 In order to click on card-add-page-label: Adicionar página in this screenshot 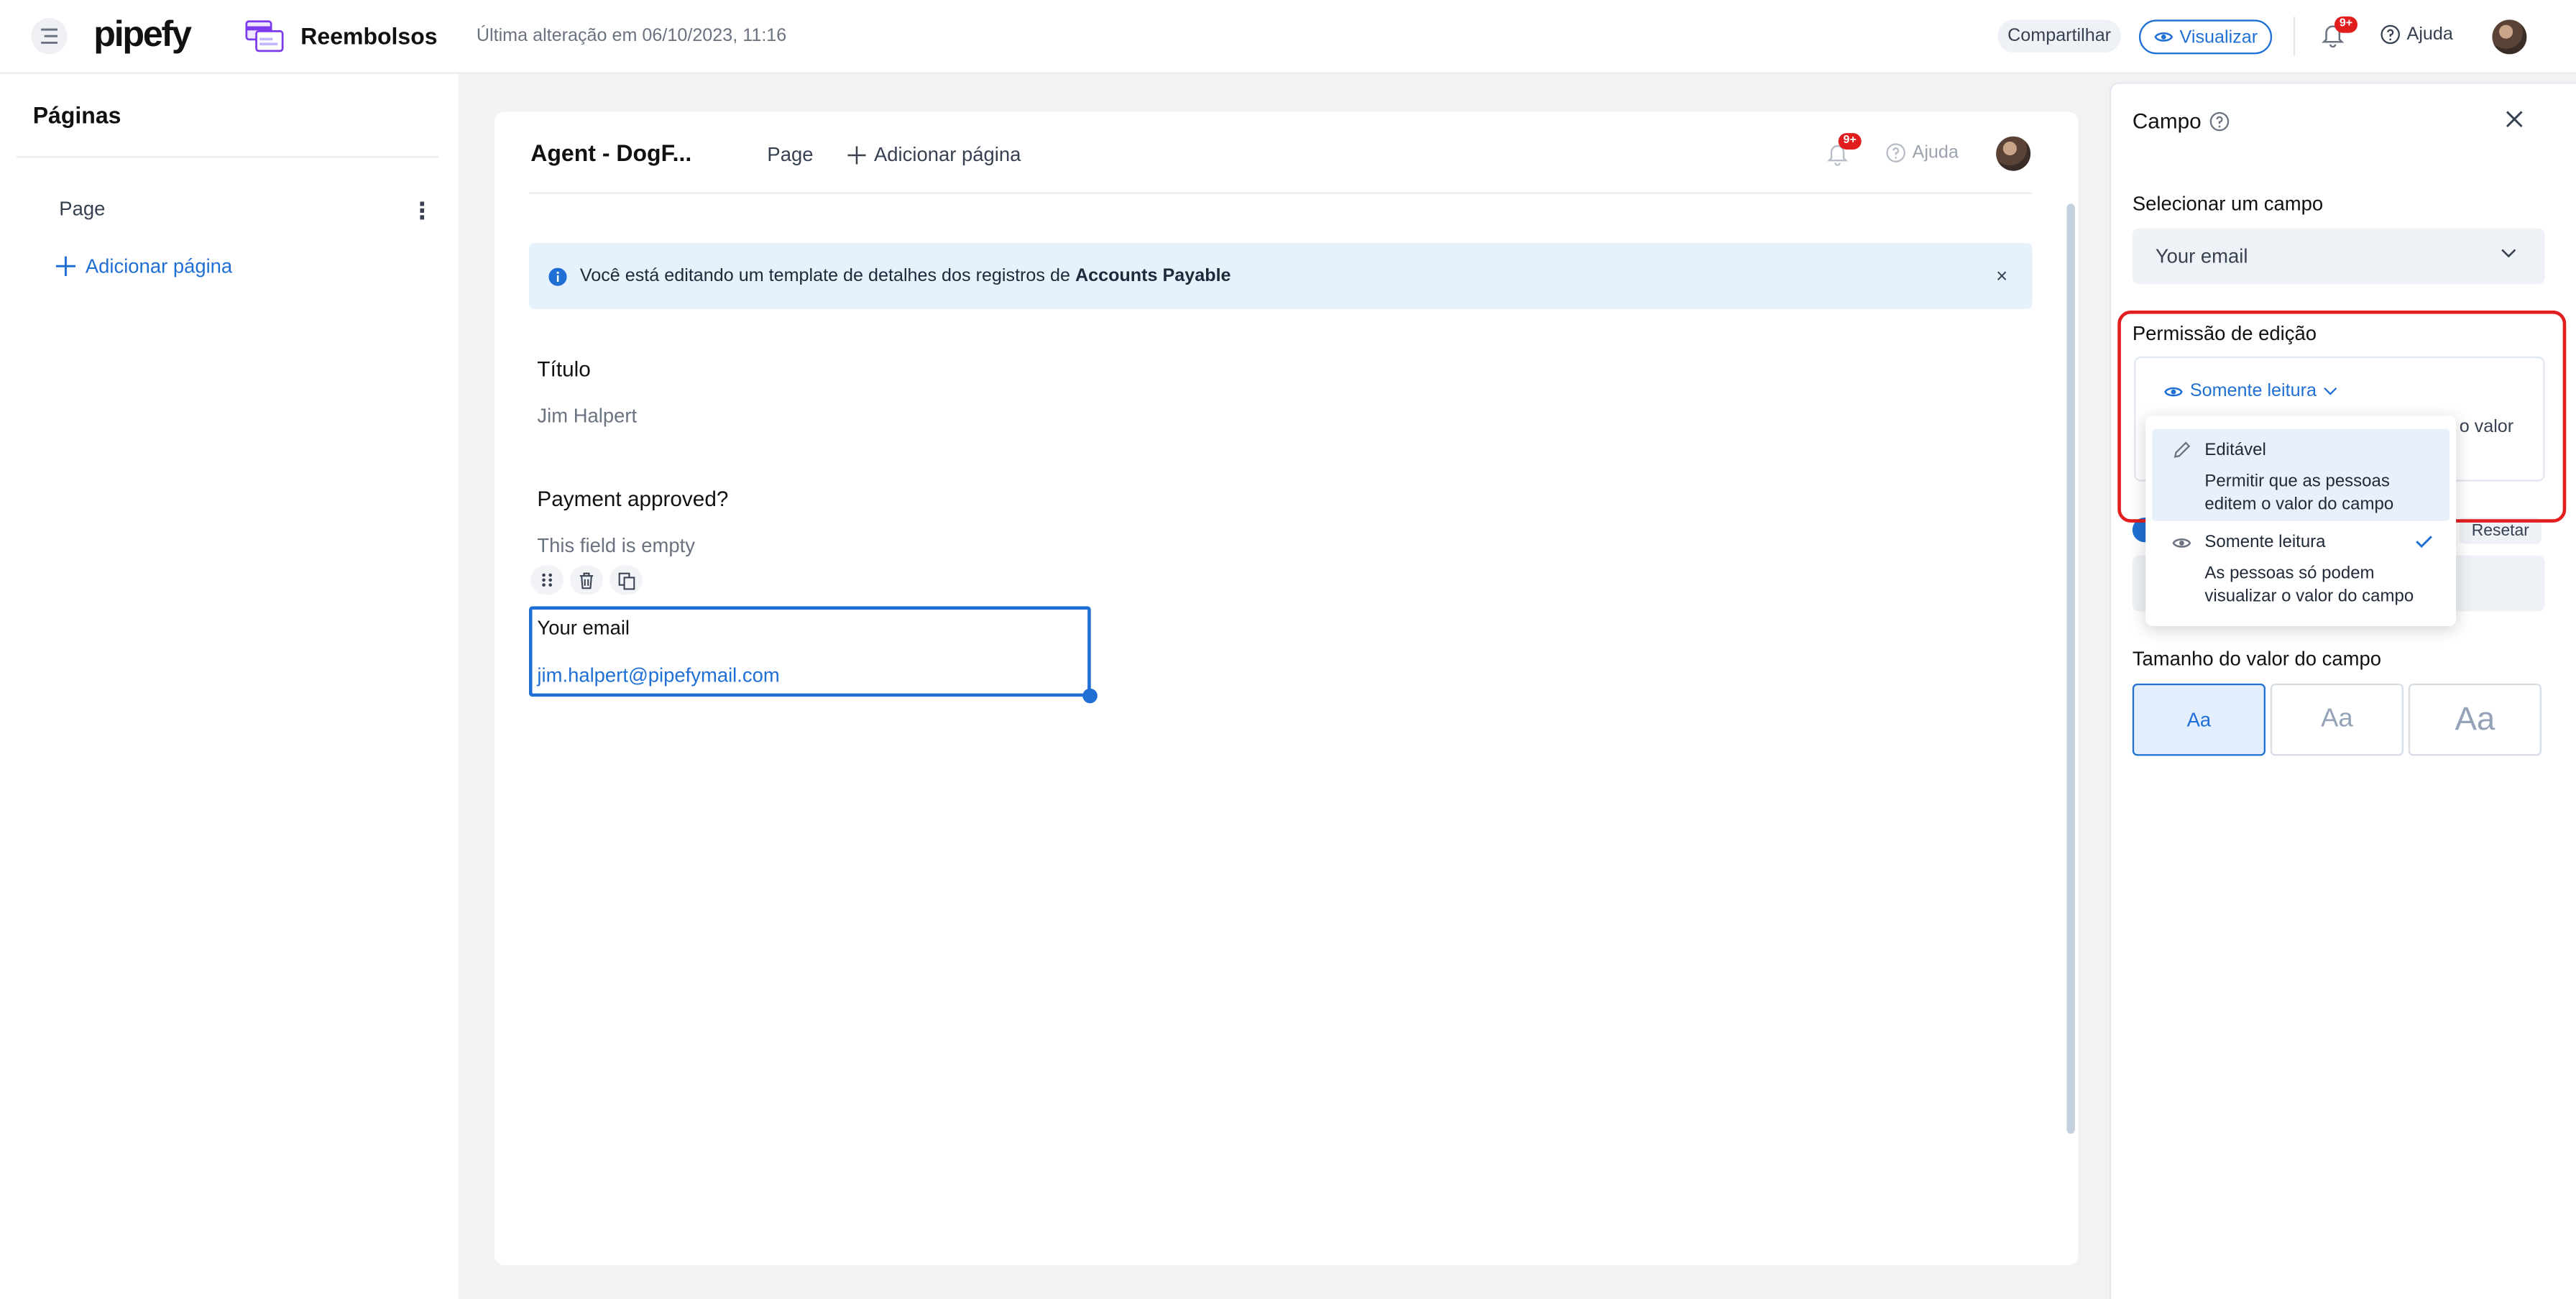, I will do `click(947, 154)`.